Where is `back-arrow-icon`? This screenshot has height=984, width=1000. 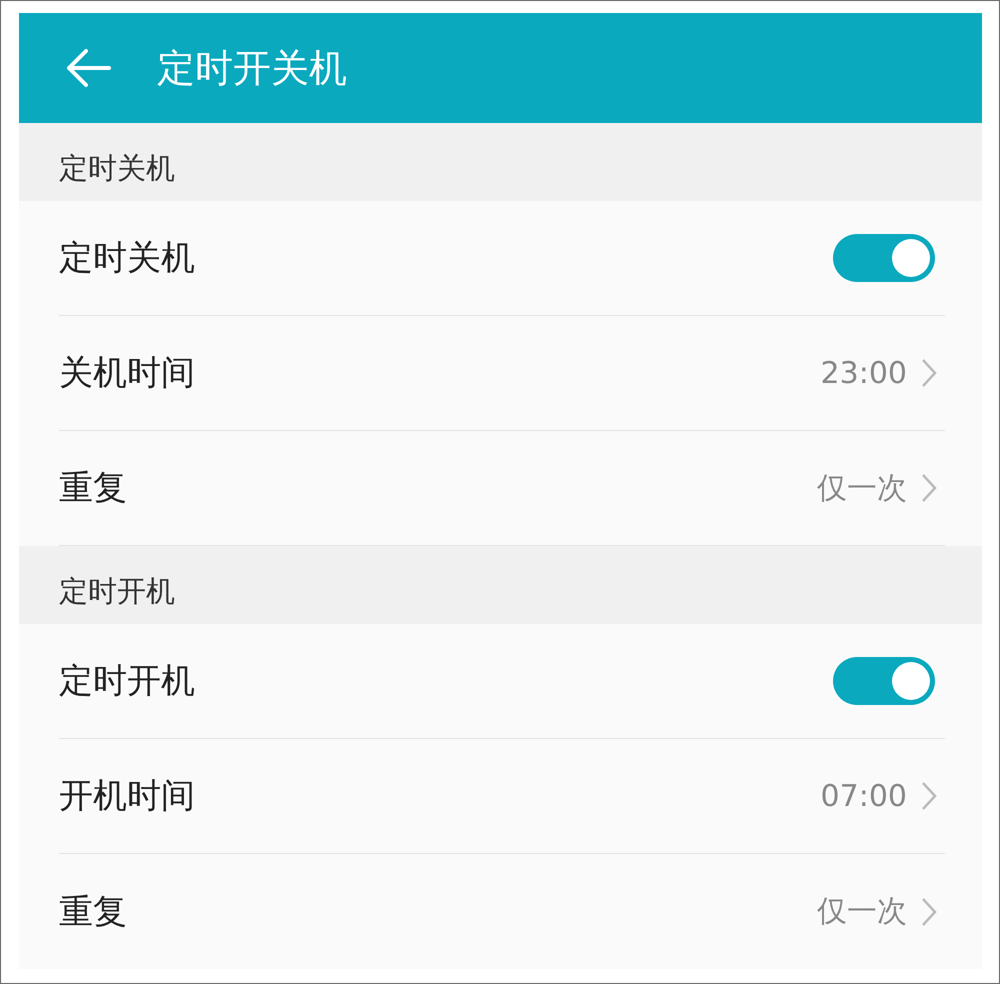
back-arrow-icon is located at coordinates (88, 68).